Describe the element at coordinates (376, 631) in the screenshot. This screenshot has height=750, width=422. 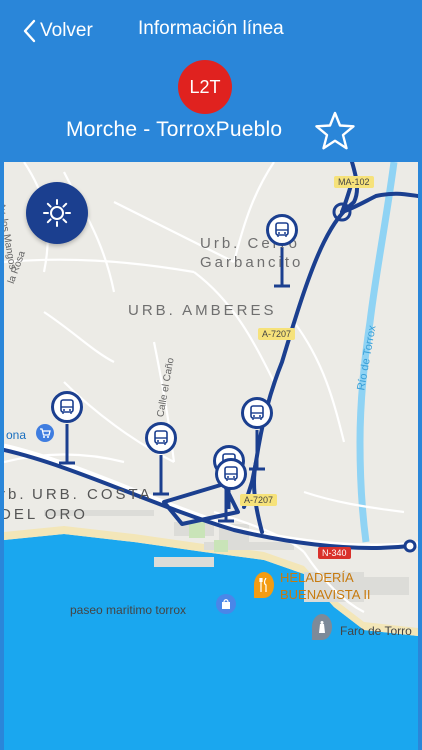
I see `label-faro: Faro de Torro` at that location.